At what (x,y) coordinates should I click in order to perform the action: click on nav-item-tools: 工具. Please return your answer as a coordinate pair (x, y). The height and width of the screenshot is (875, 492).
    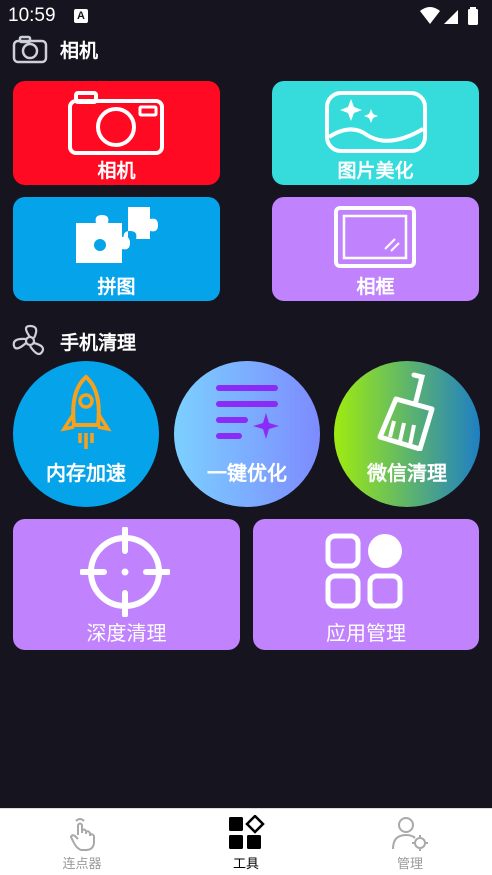
    Looking at the image, I should click on (246, 842).